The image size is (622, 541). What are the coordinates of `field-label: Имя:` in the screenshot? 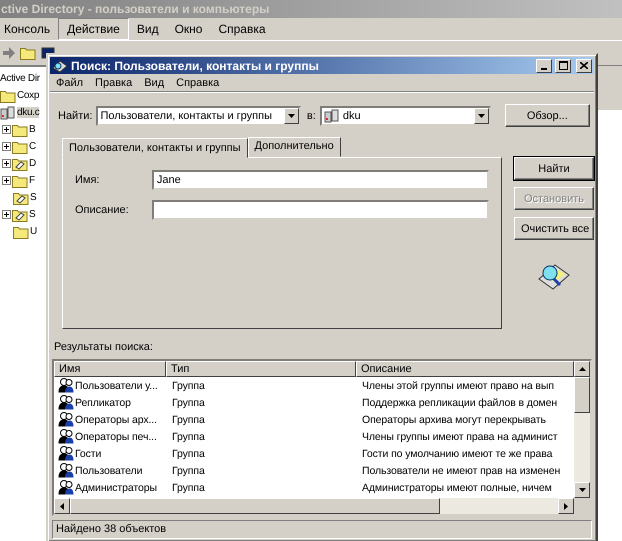 It's located at (87, 180).